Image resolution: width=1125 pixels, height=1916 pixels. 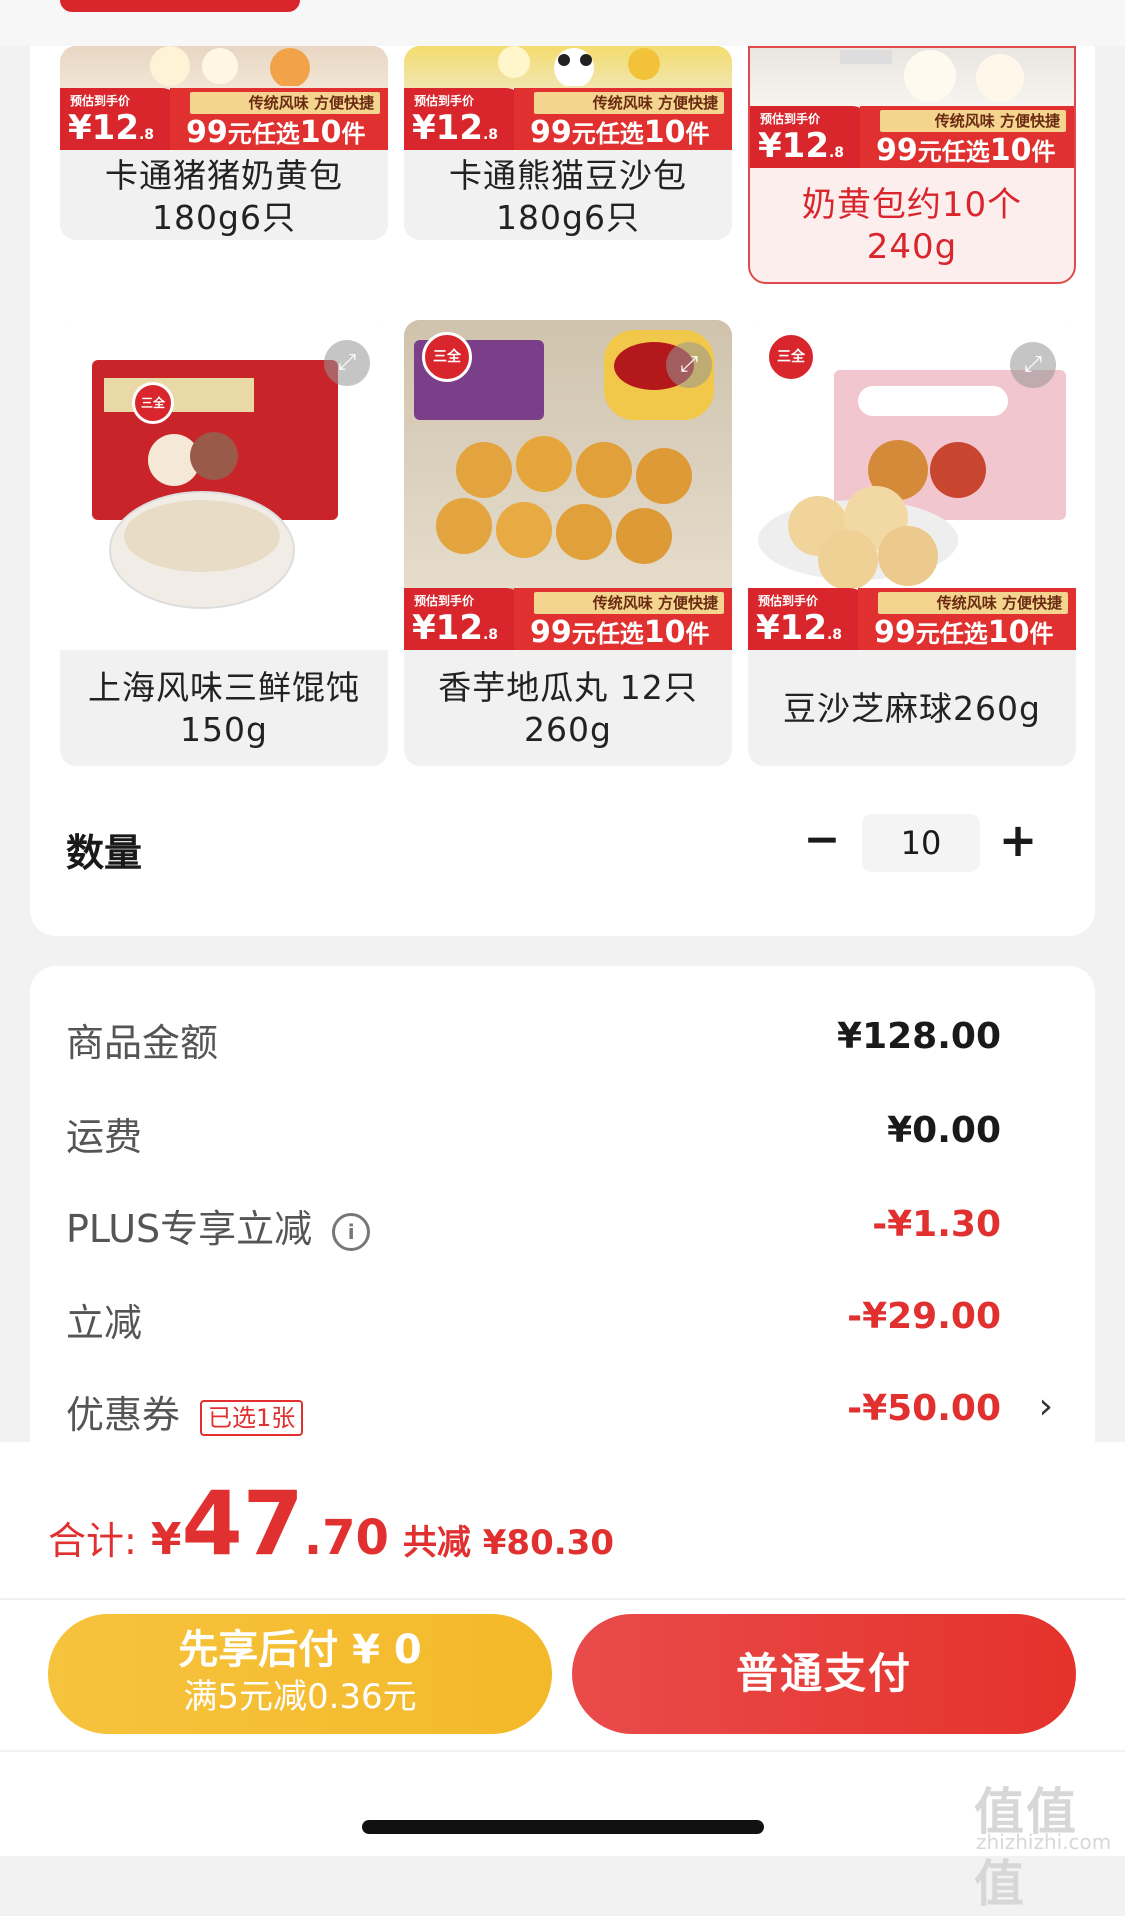 What do you see at coordinates (215, 484) in the screenshot?
I see `wonton-package-illustration` at bounding box center [215, 484].